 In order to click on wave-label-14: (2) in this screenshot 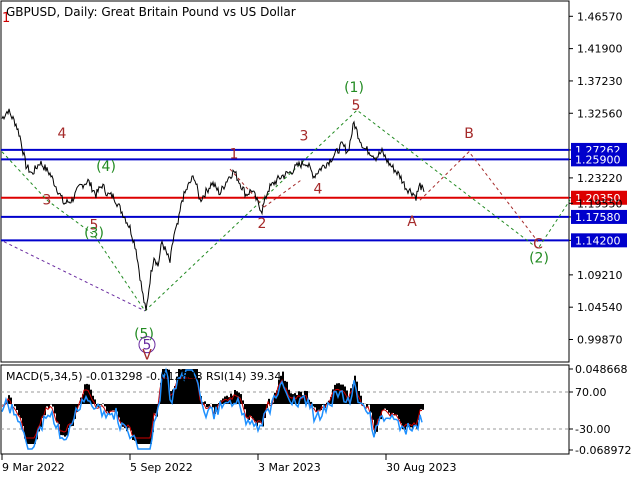, I will do `click(539, 258)`.